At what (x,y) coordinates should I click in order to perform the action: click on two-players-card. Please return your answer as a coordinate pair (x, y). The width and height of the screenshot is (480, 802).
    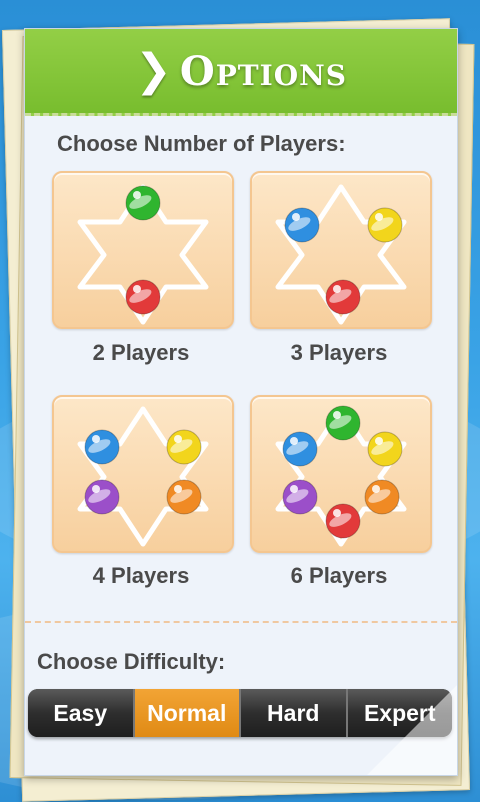
    Looking at the image, I should click on (143, 250).